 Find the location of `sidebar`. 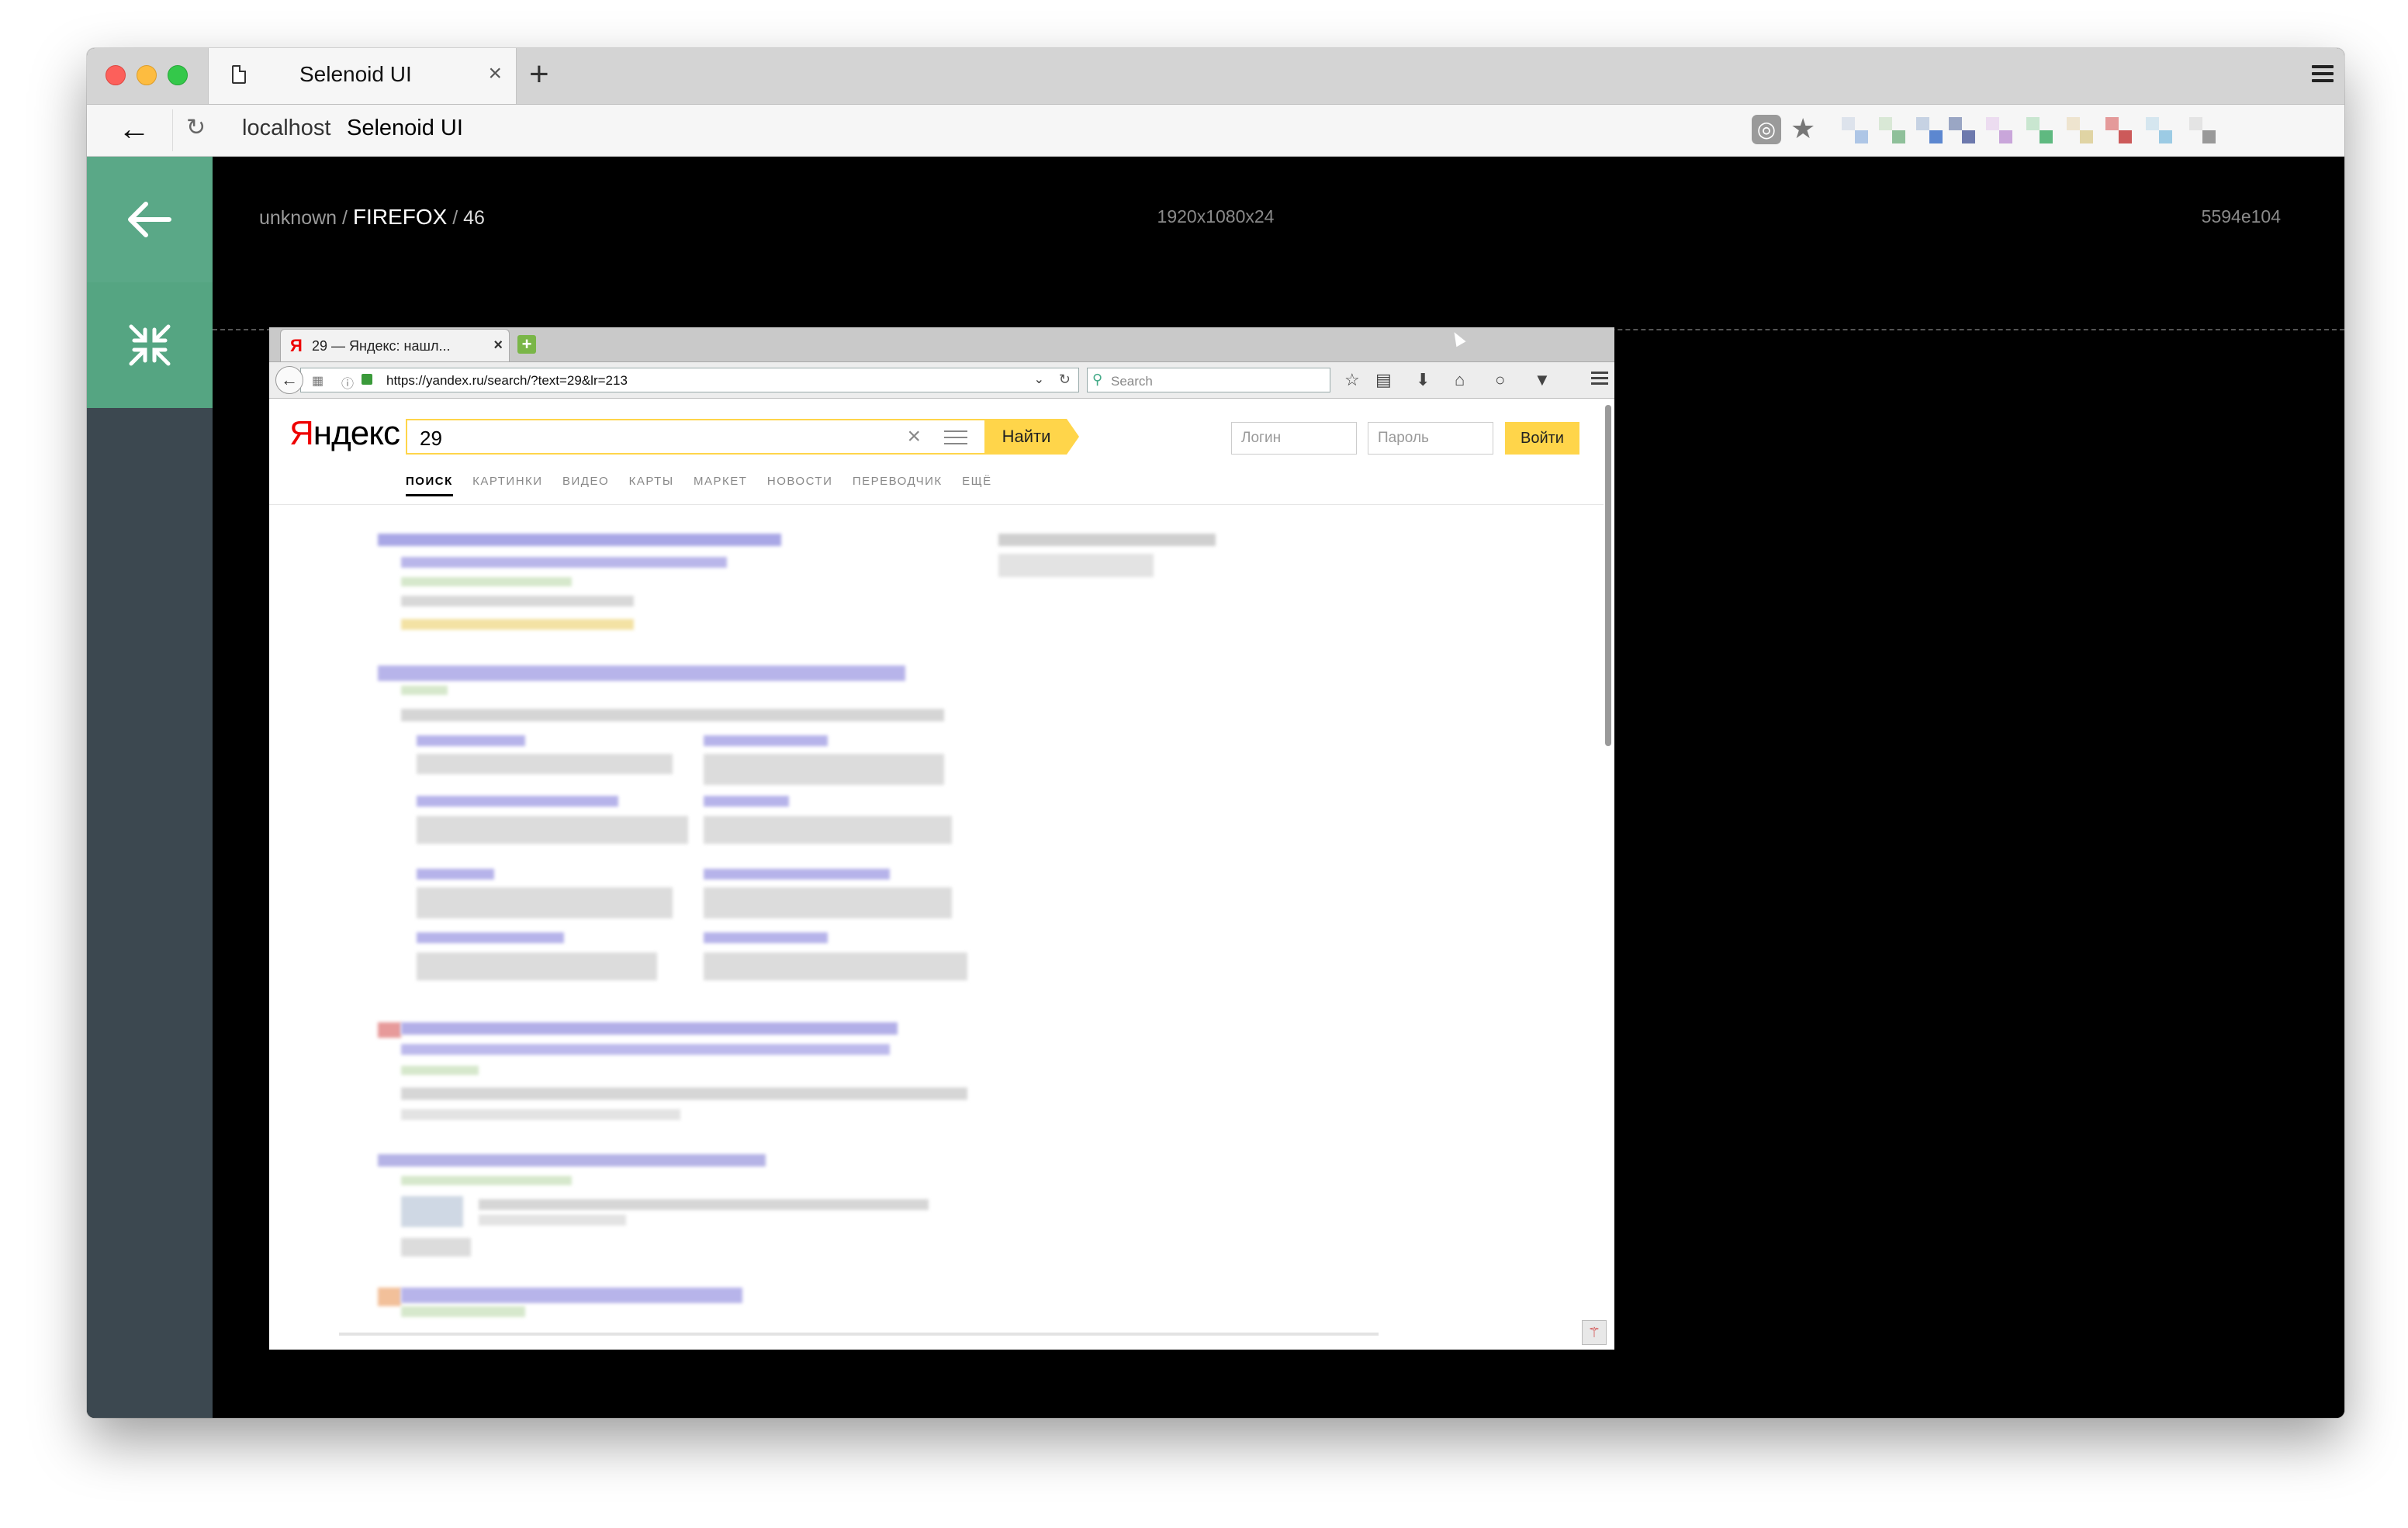

sidebar is located at coordinates (150, 787).